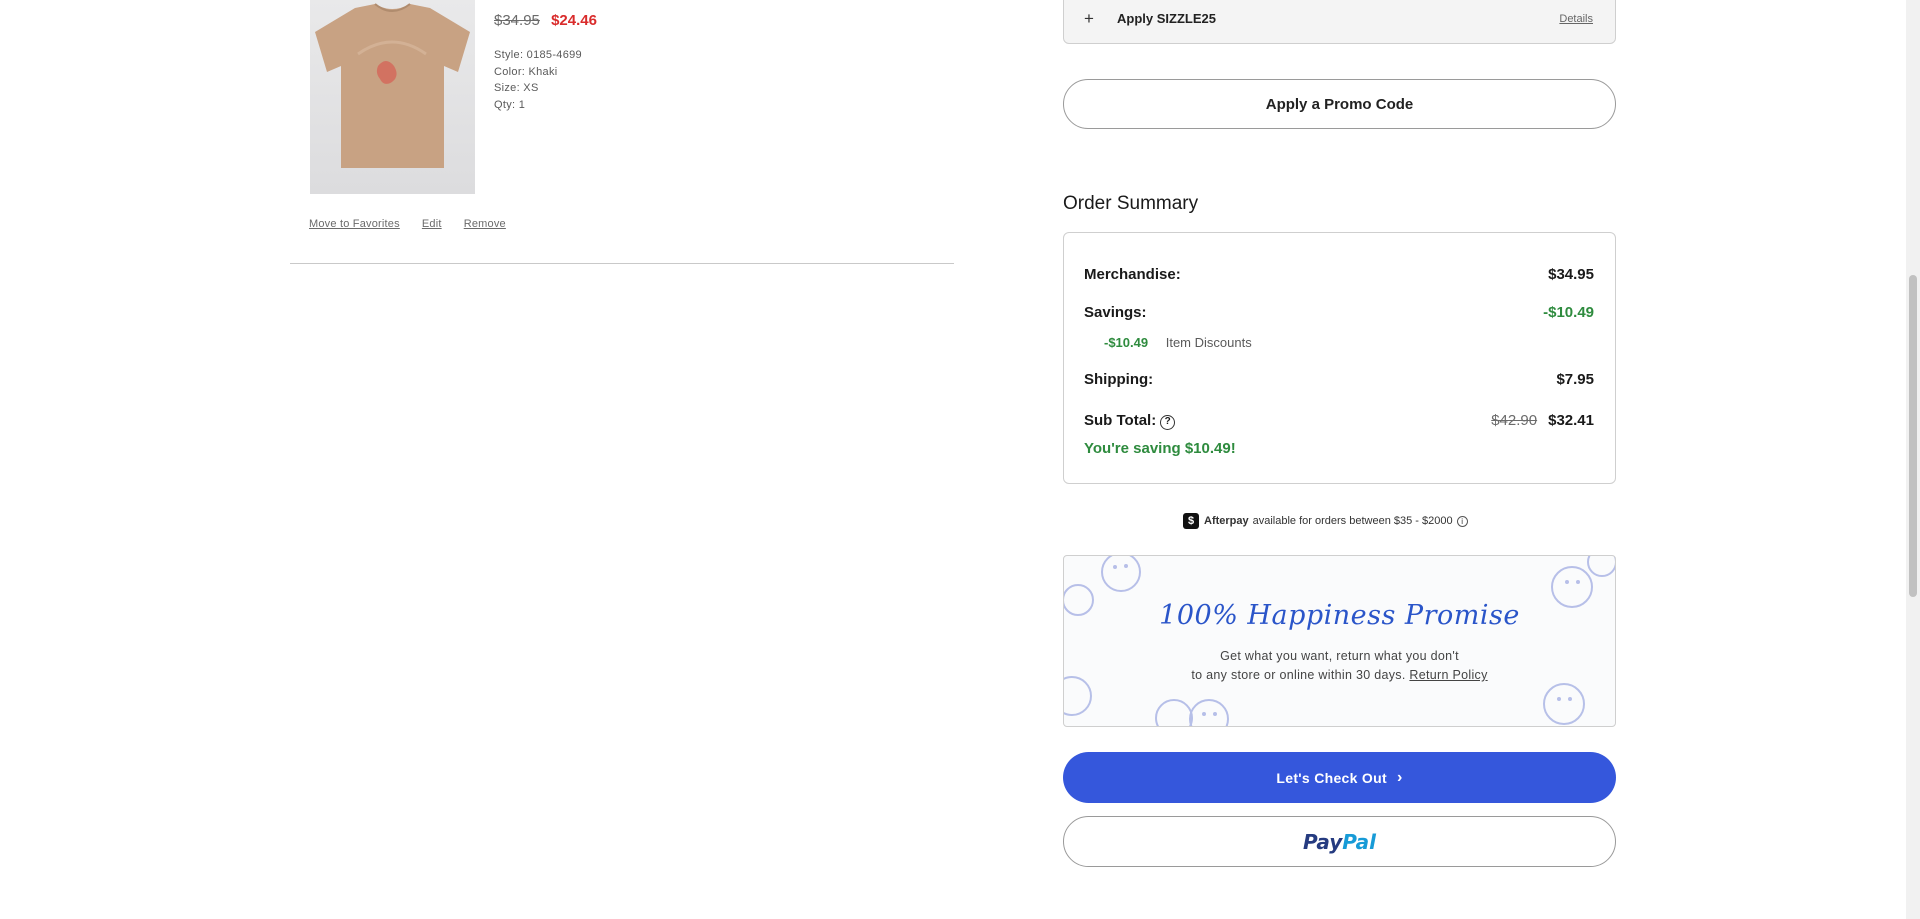 The image size is (1920, 919). Describe the element at coordinates (517, 20) in the screenshot. I see `original-price: $34.95` at that location.